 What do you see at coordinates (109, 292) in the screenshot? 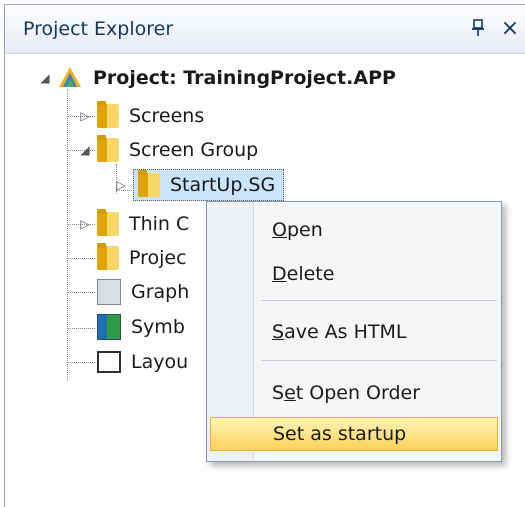
I see `graphics-icon` at bounding box center [109, 292].